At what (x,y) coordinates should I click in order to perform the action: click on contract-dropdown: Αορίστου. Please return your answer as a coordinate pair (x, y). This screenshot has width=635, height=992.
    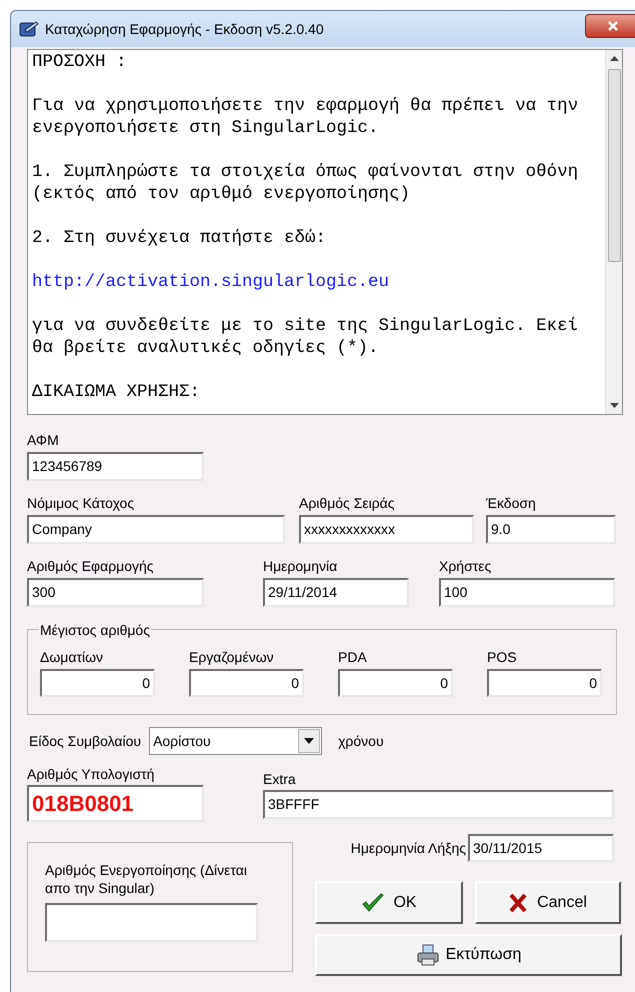
    Looking at the image, I should click on (235, 741).